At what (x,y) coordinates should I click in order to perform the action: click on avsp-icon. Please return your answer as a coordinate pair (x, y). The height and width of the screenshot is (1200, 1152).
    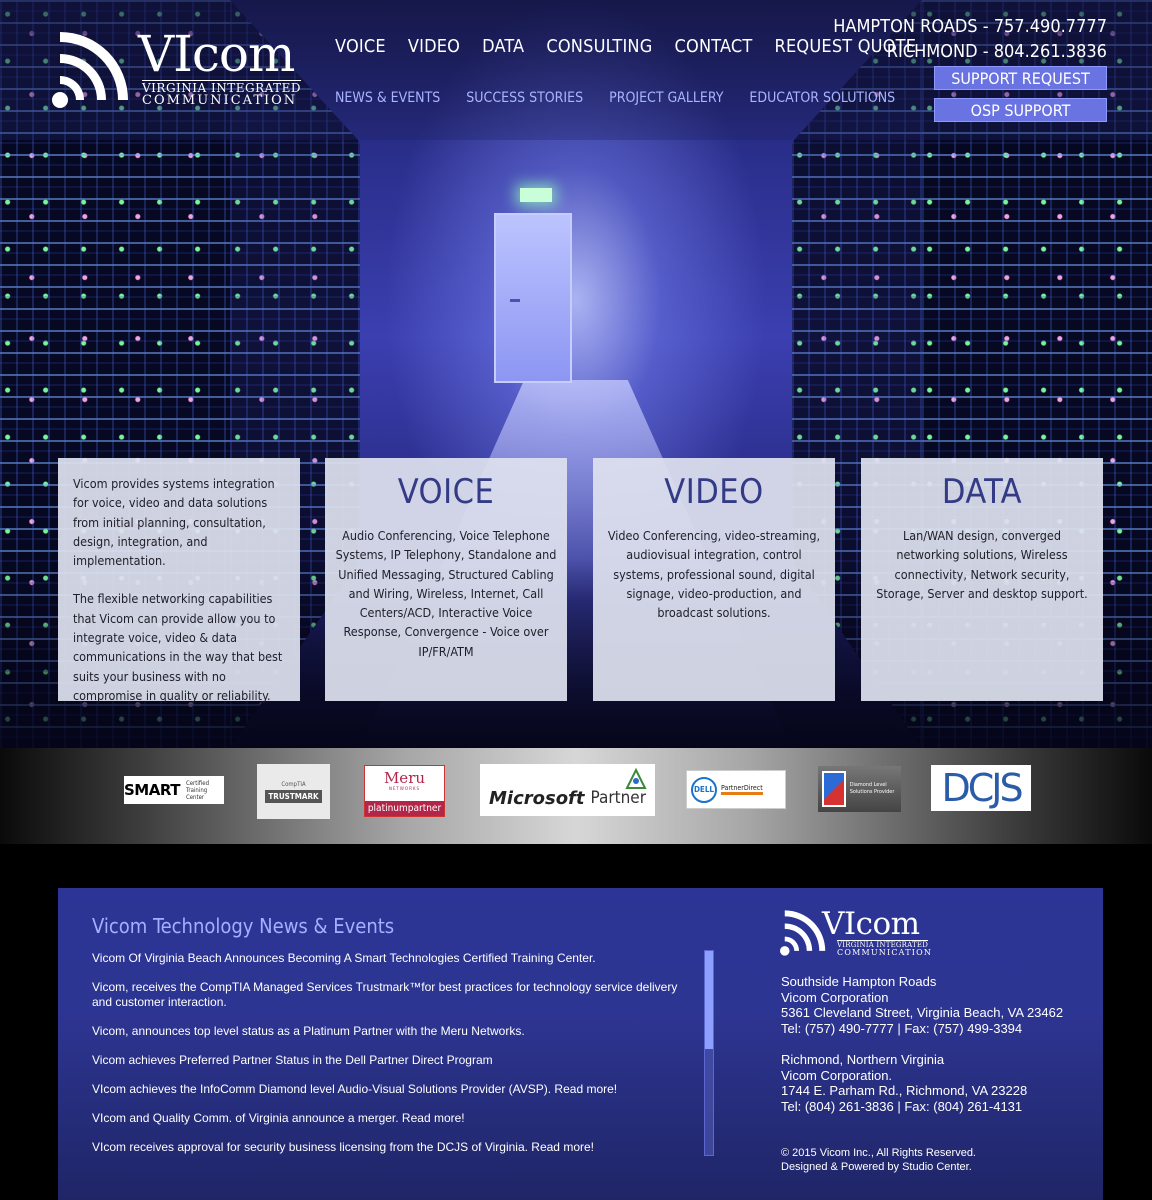
    Looking at the image, I should click on (834, 789).